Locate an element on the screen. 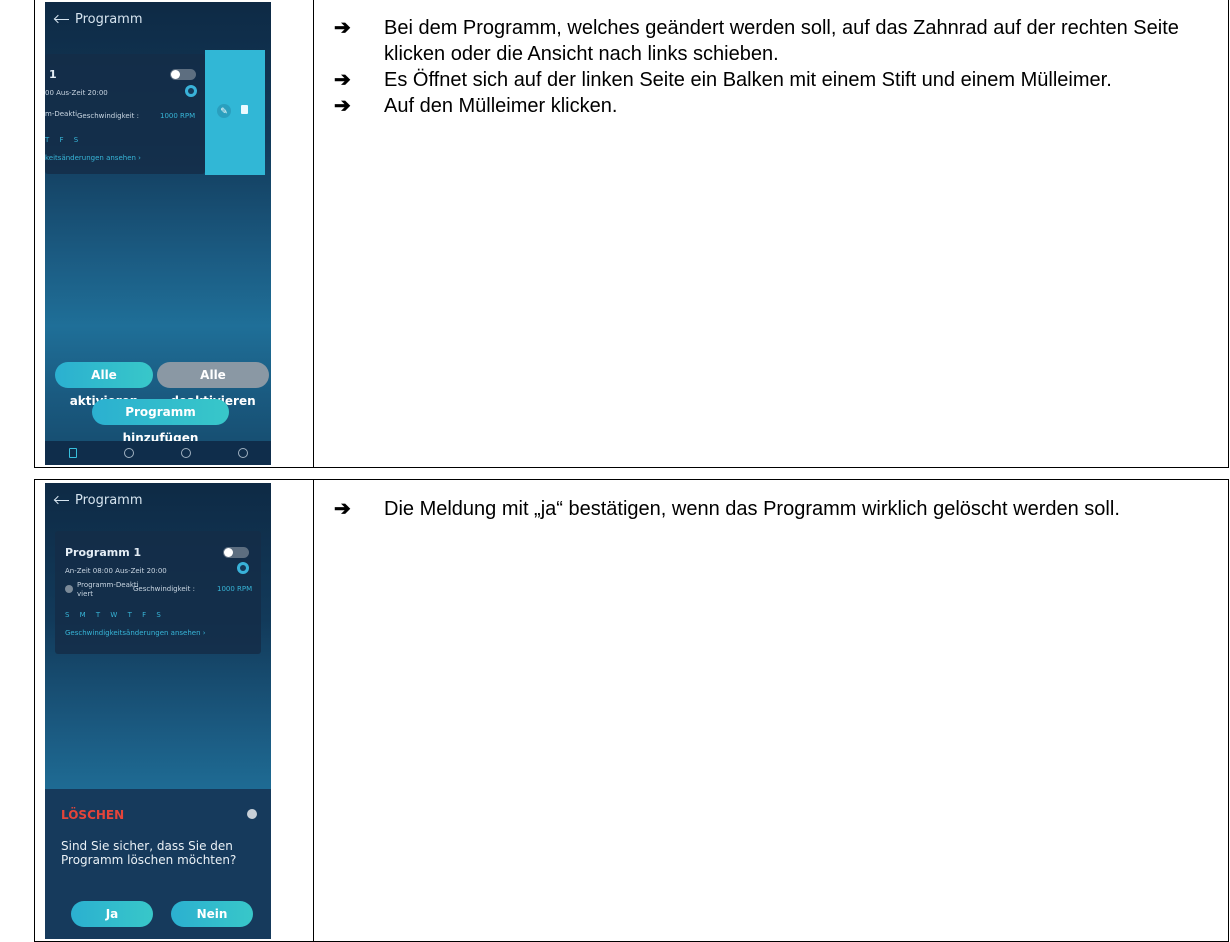  program-title: Programm 1 is located at coordinates (103, 552).